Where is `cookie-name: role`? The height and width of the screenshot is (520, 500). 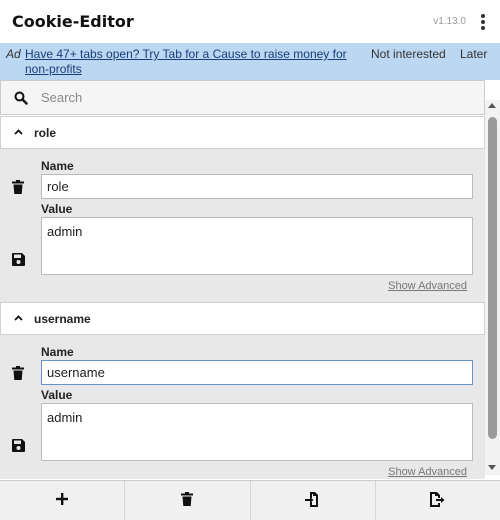 cookie-name: role is located at coordinates (45, 132).